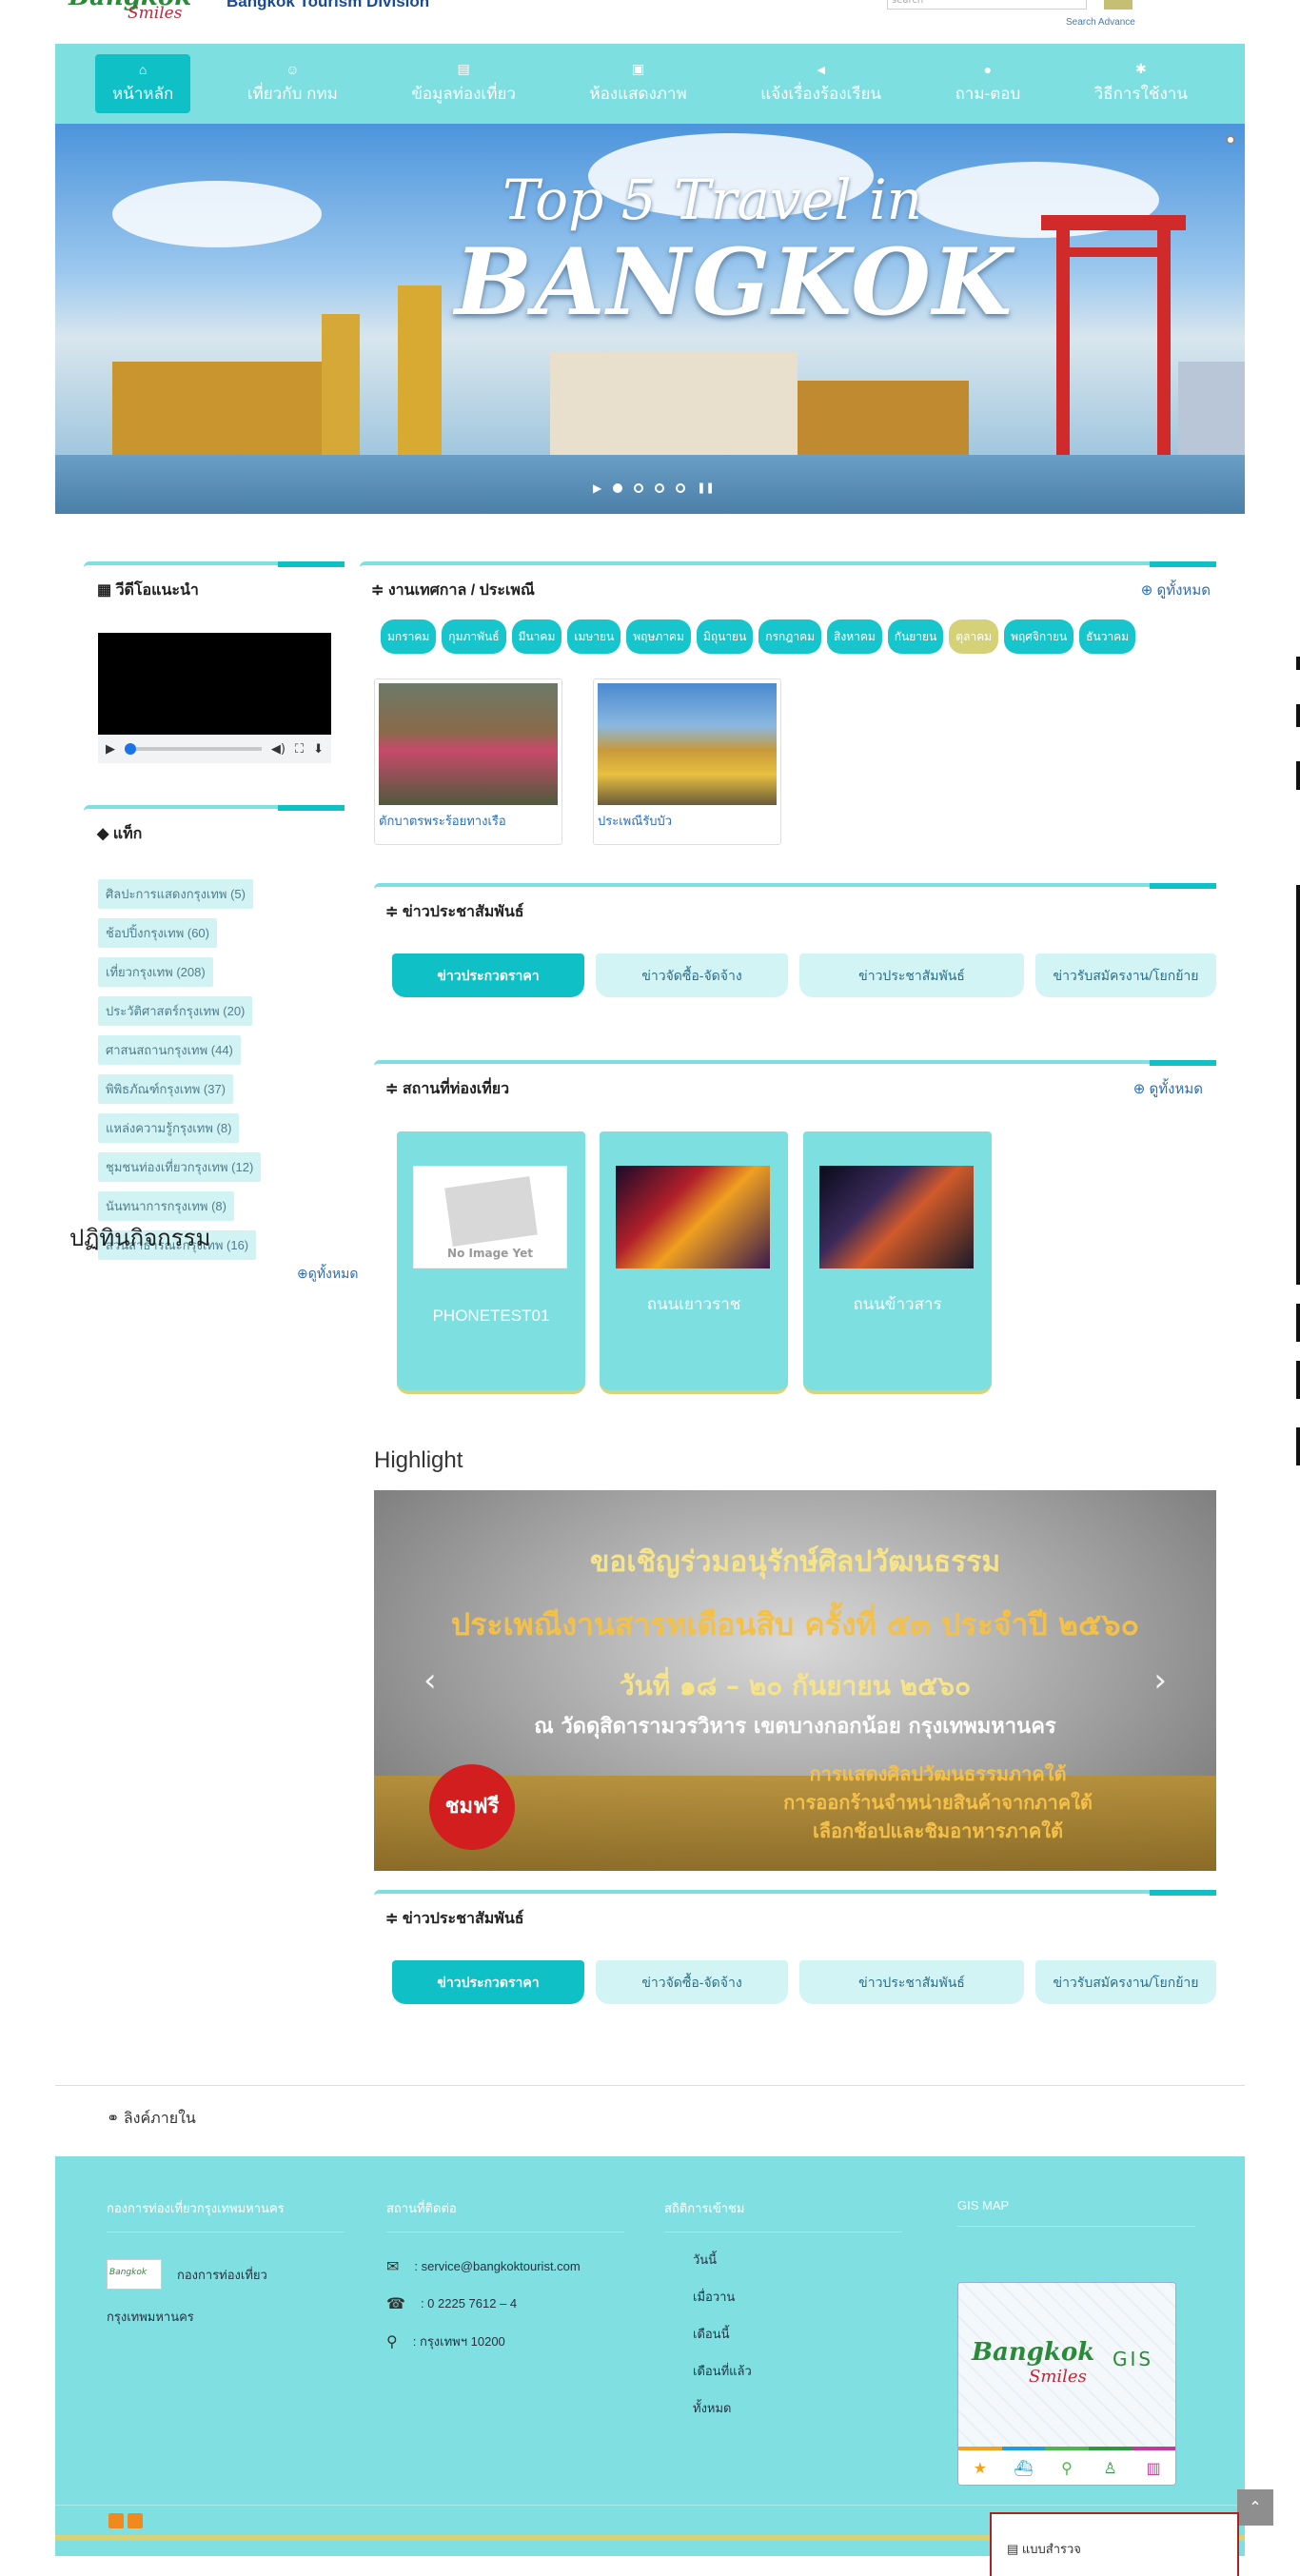 This screenshot has width=1300, height=2576. Describe the element at coordinates (1183, 1063) in the screenshot. I see `header-accent` at that location.